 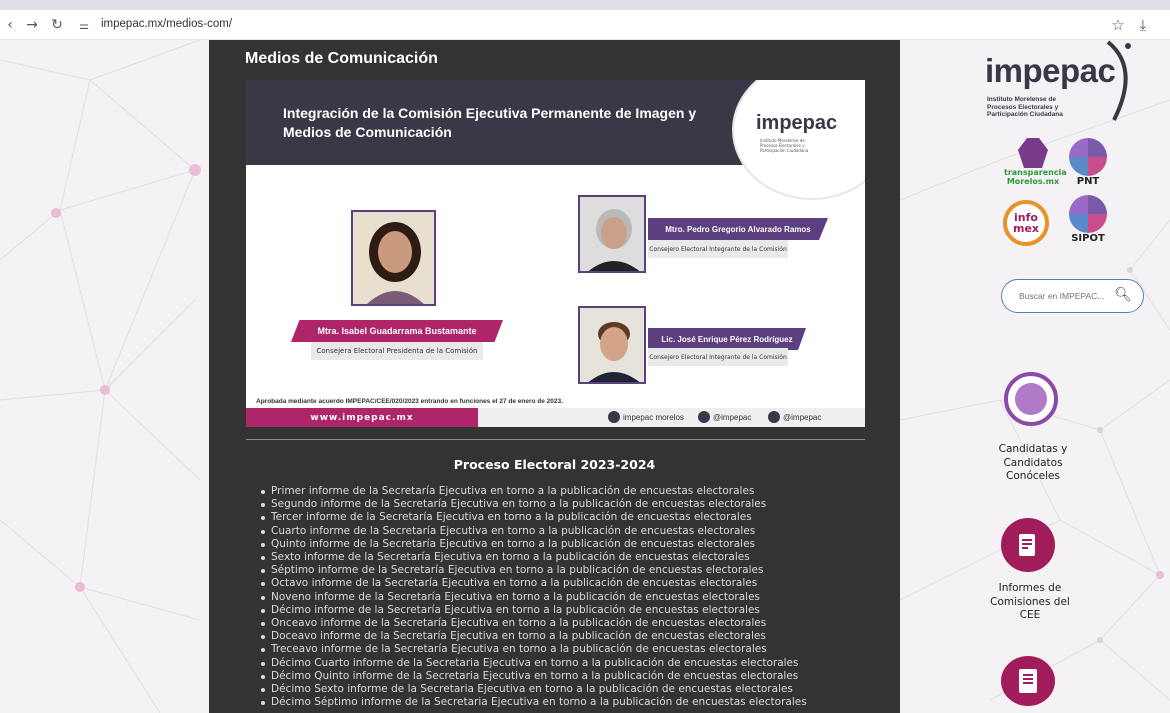 What do you see at coordinates (166, 24) in the screenshot?
I see `address-bar: impepac.mx/medios-com/` at bounding box center [166, 24].